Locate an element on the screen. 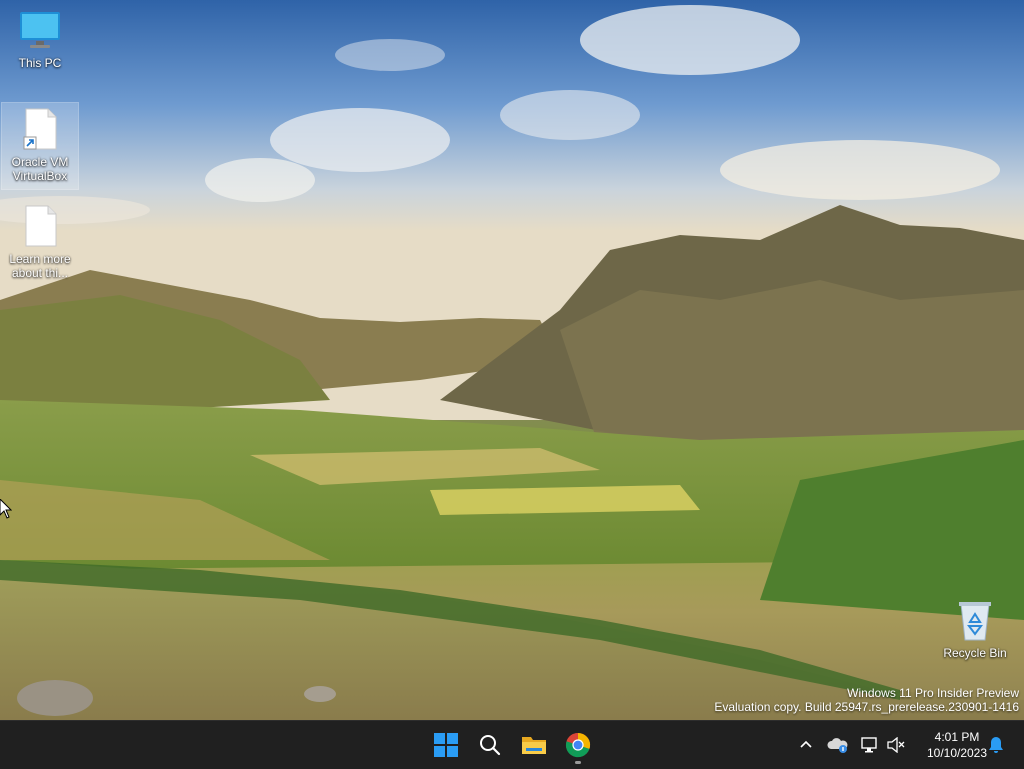  start-button is located at coordinates (446, 745).